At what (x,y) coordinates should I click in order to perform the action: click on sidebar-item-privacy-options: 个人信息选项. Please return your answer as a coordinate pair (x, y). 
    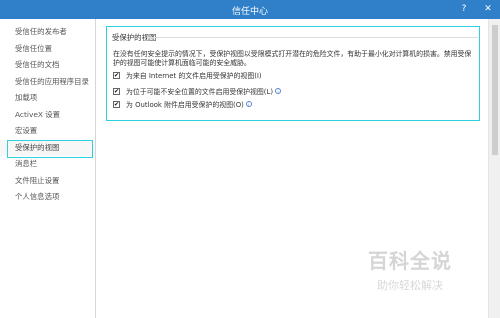
    Looking at the image, I should click on (47, 197).